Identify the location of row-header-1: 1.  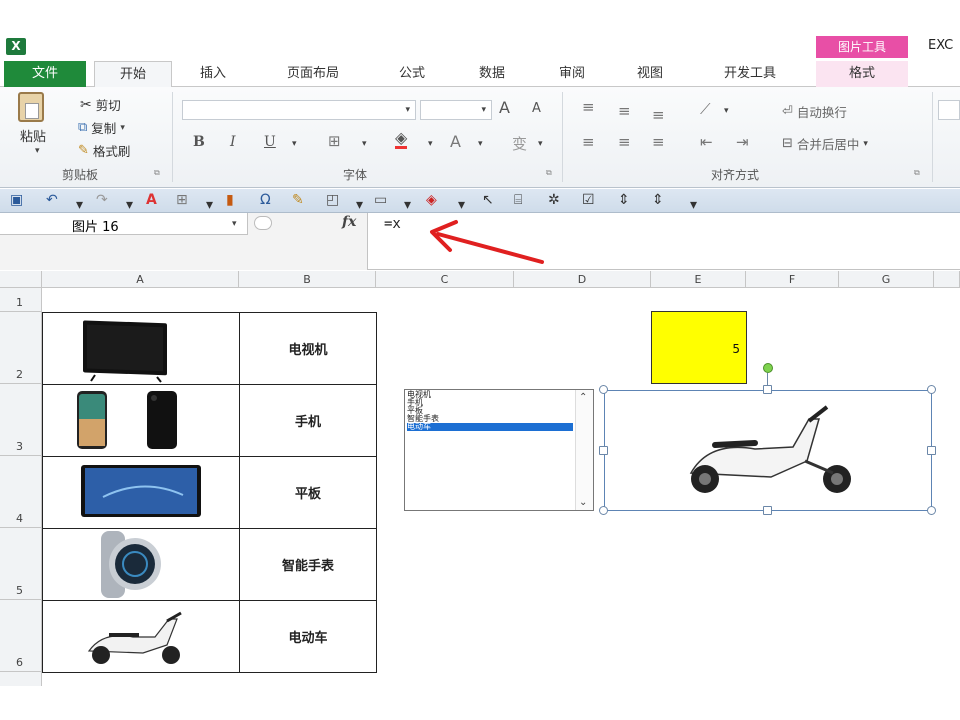
(21, 300).